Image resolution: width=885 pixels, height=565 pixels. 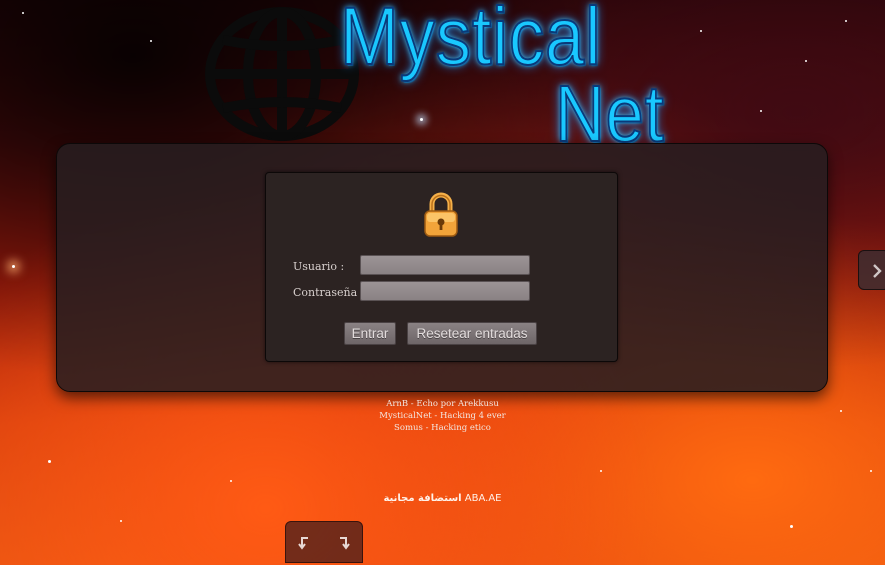 I want to click on password-label: Contraseña :, so click(x=329, y=292).